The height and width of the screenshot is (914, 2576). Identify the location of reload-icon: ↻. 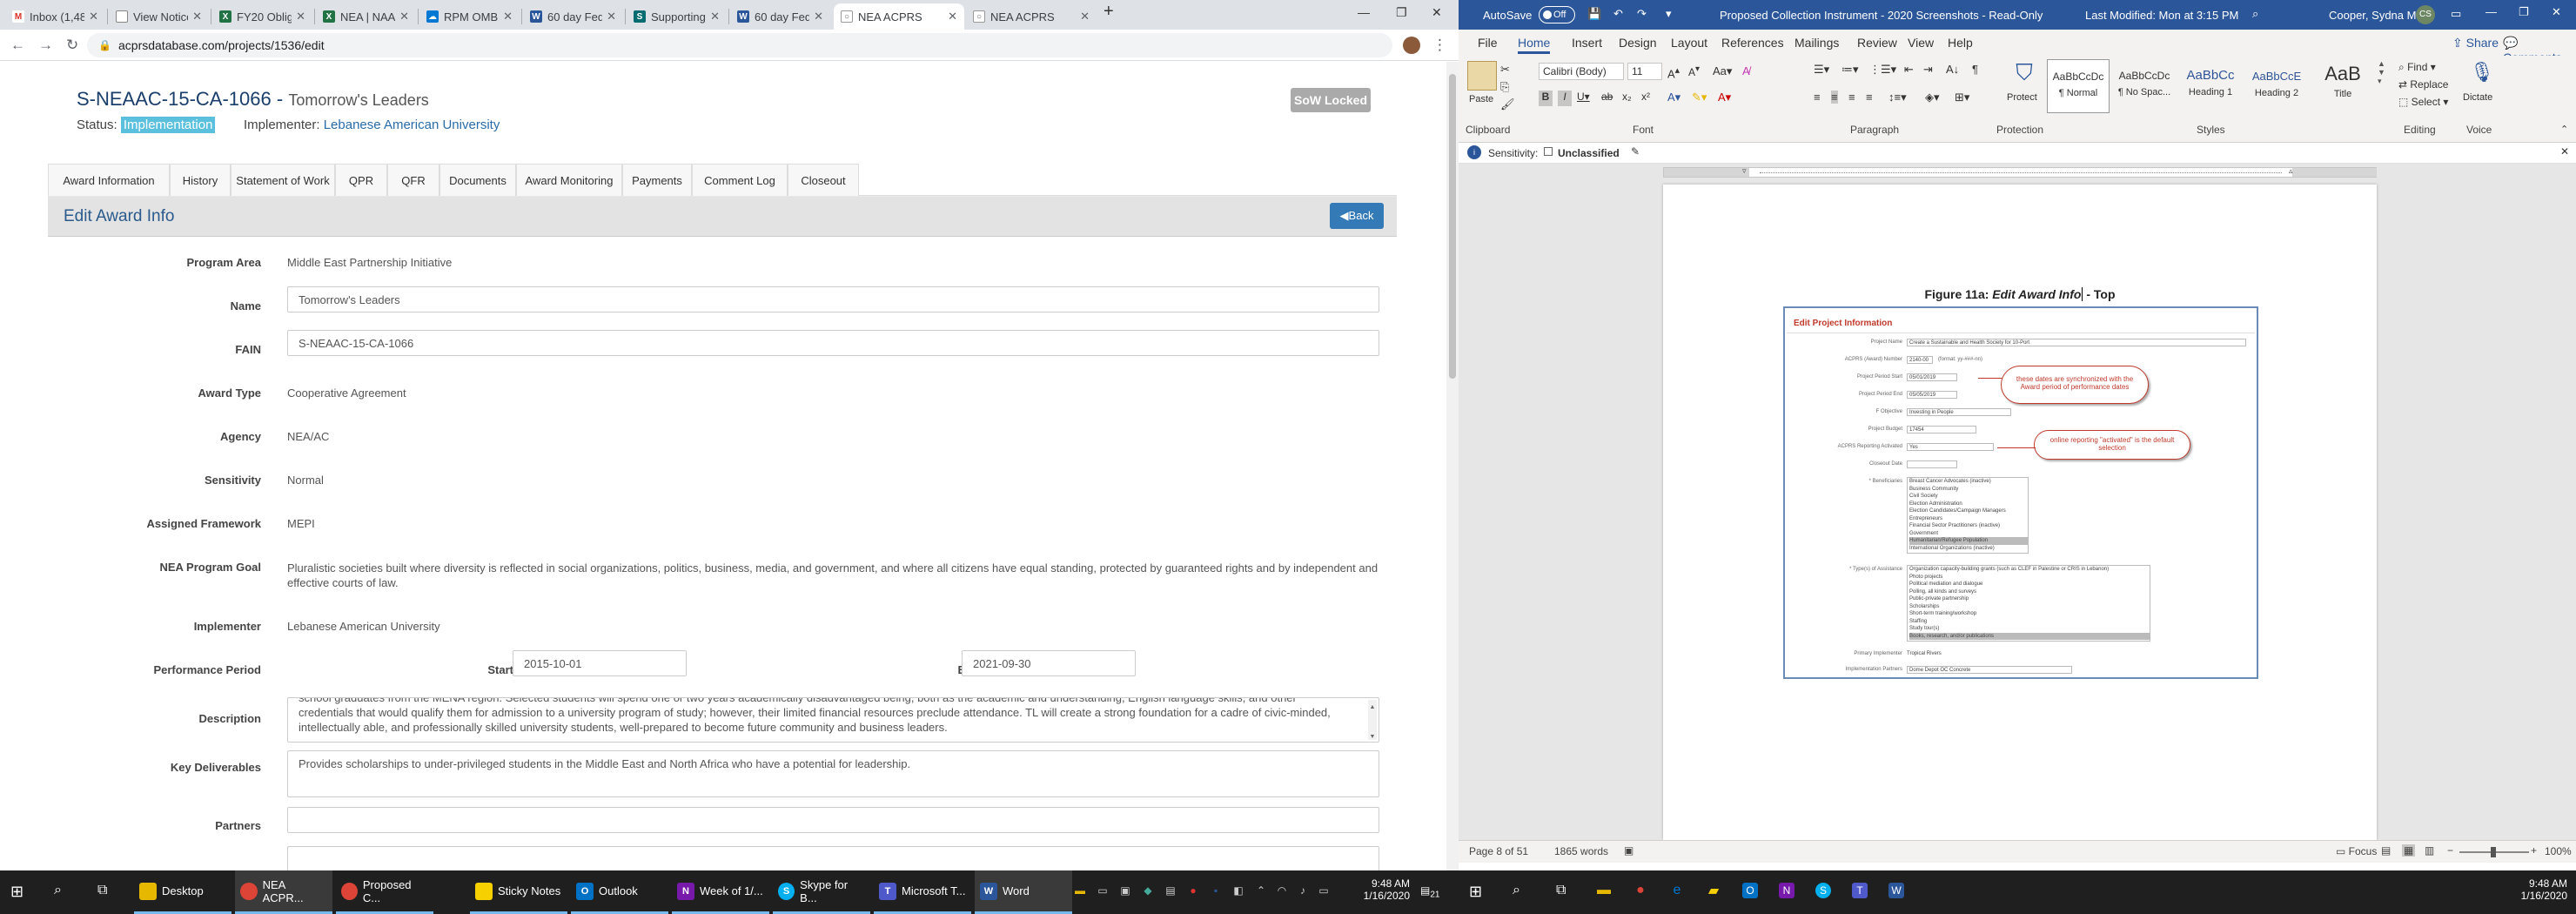
(72, 45).